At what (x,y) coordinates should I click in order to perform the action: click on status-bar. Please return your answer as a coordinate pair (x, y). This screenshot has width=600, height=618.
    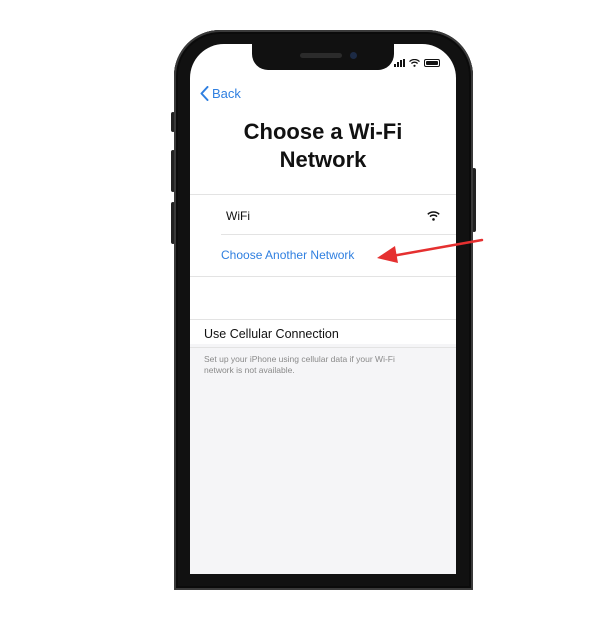
    Looking at the image, I should click on (417, 63).